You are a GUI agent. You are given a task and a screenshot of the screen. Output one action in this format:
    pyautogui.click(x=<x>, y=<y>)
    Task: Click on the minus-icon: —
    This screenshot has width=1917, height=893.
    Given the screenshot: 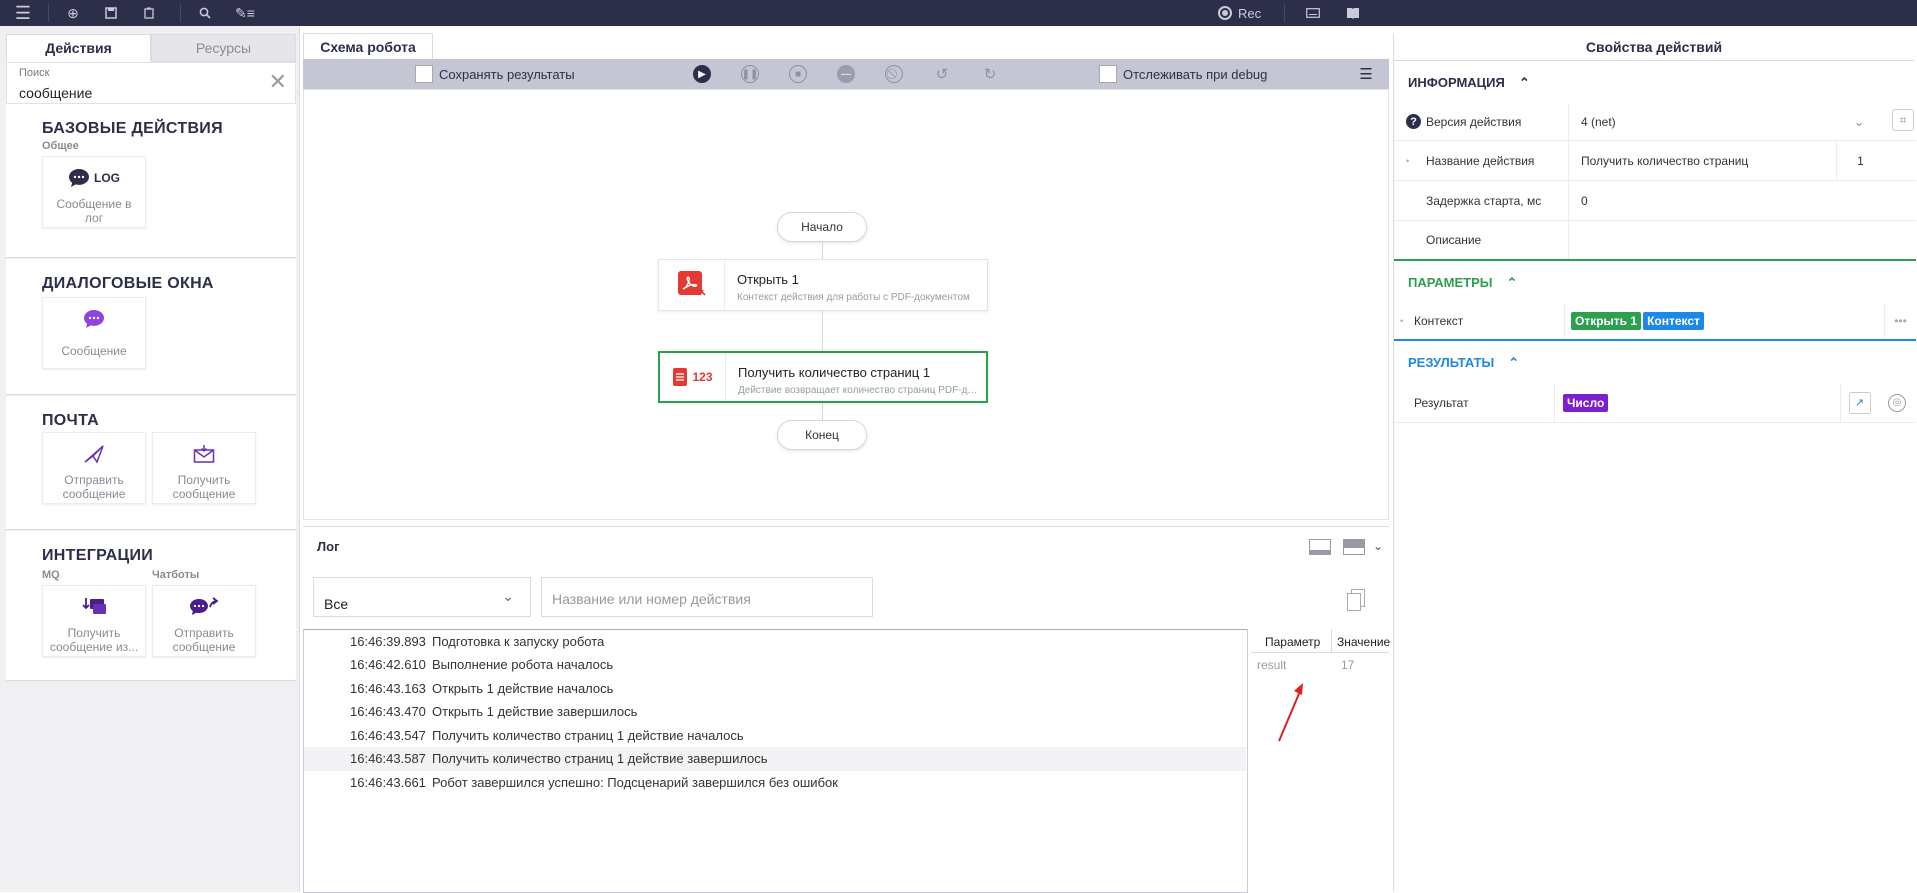 What is the action you would take?
    pyautogui.click(x=846, y=74)
    